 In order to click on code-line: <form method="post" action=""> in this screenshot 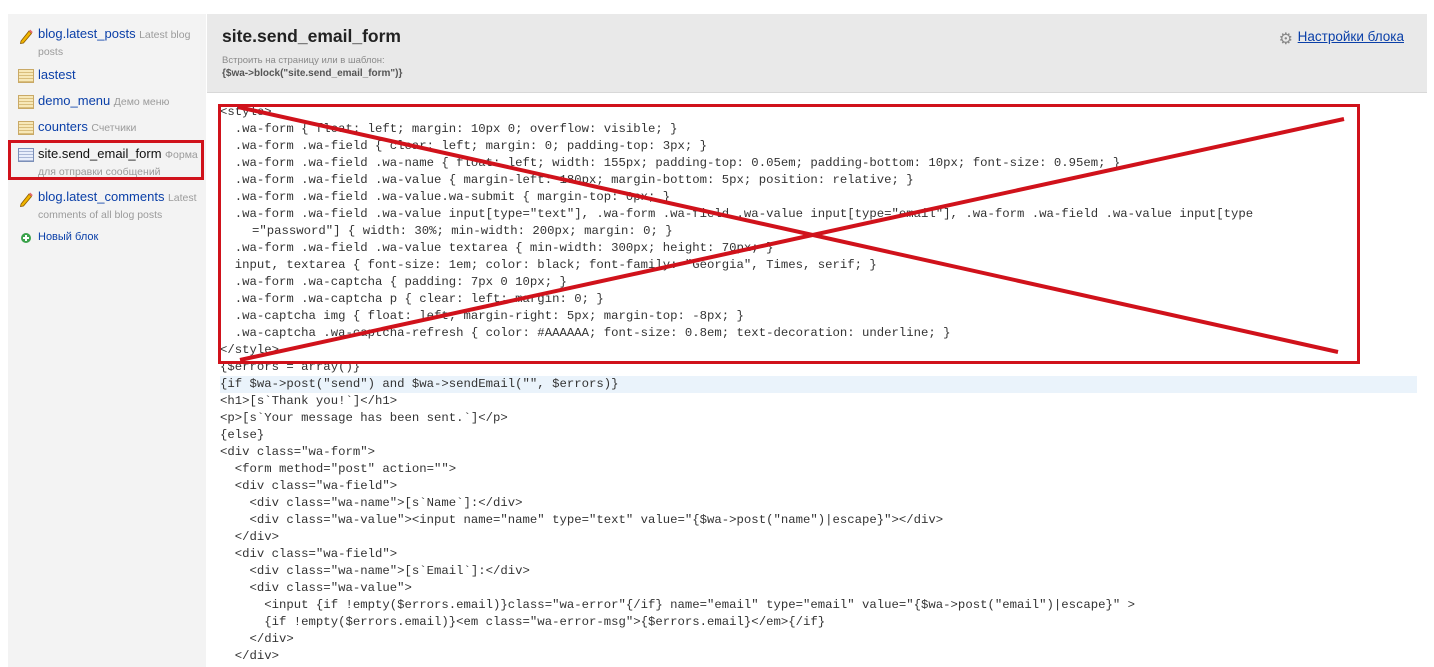, I will do `click(338, 469)`.